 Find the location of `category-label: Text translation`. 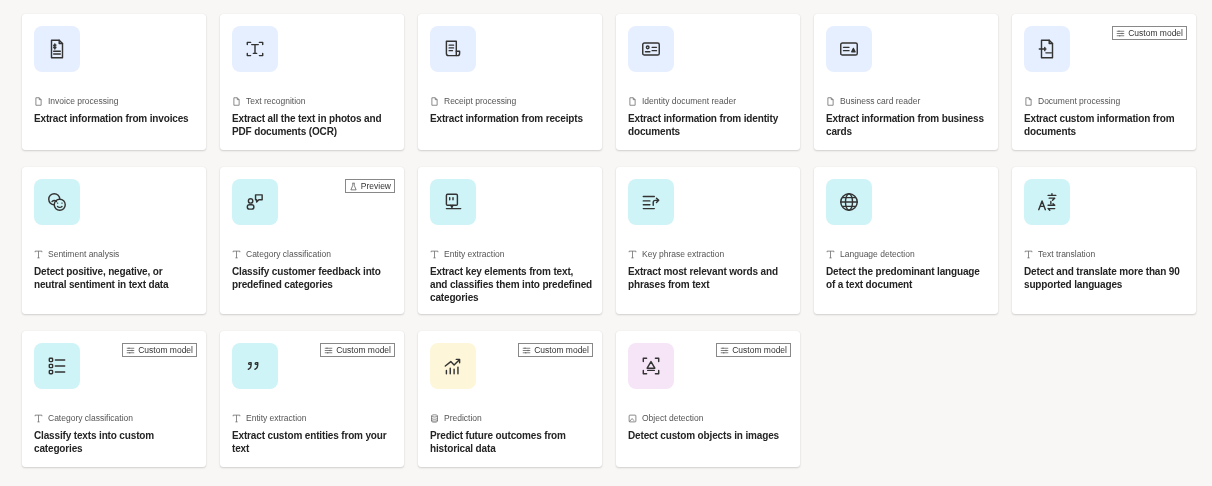

category-label: Text translation is located at coordinates (1067, 254).